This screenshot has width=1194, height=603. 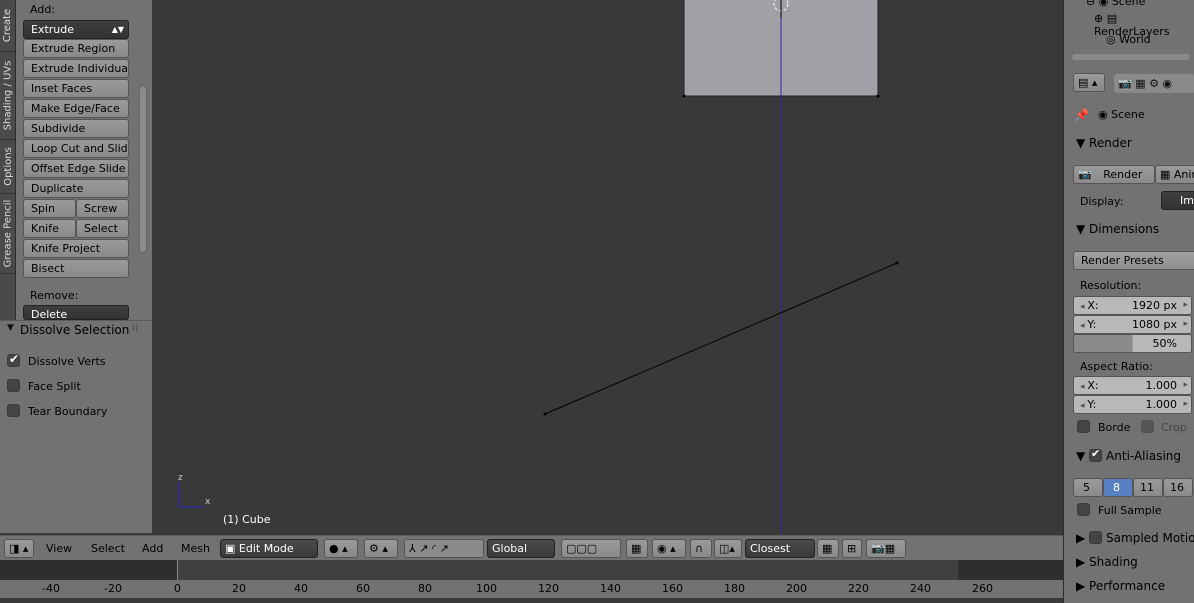 What do you see at coordinates (102, 208) in the screenshot?
I see `screw-button: Screw` at bounding box center [102, 208].